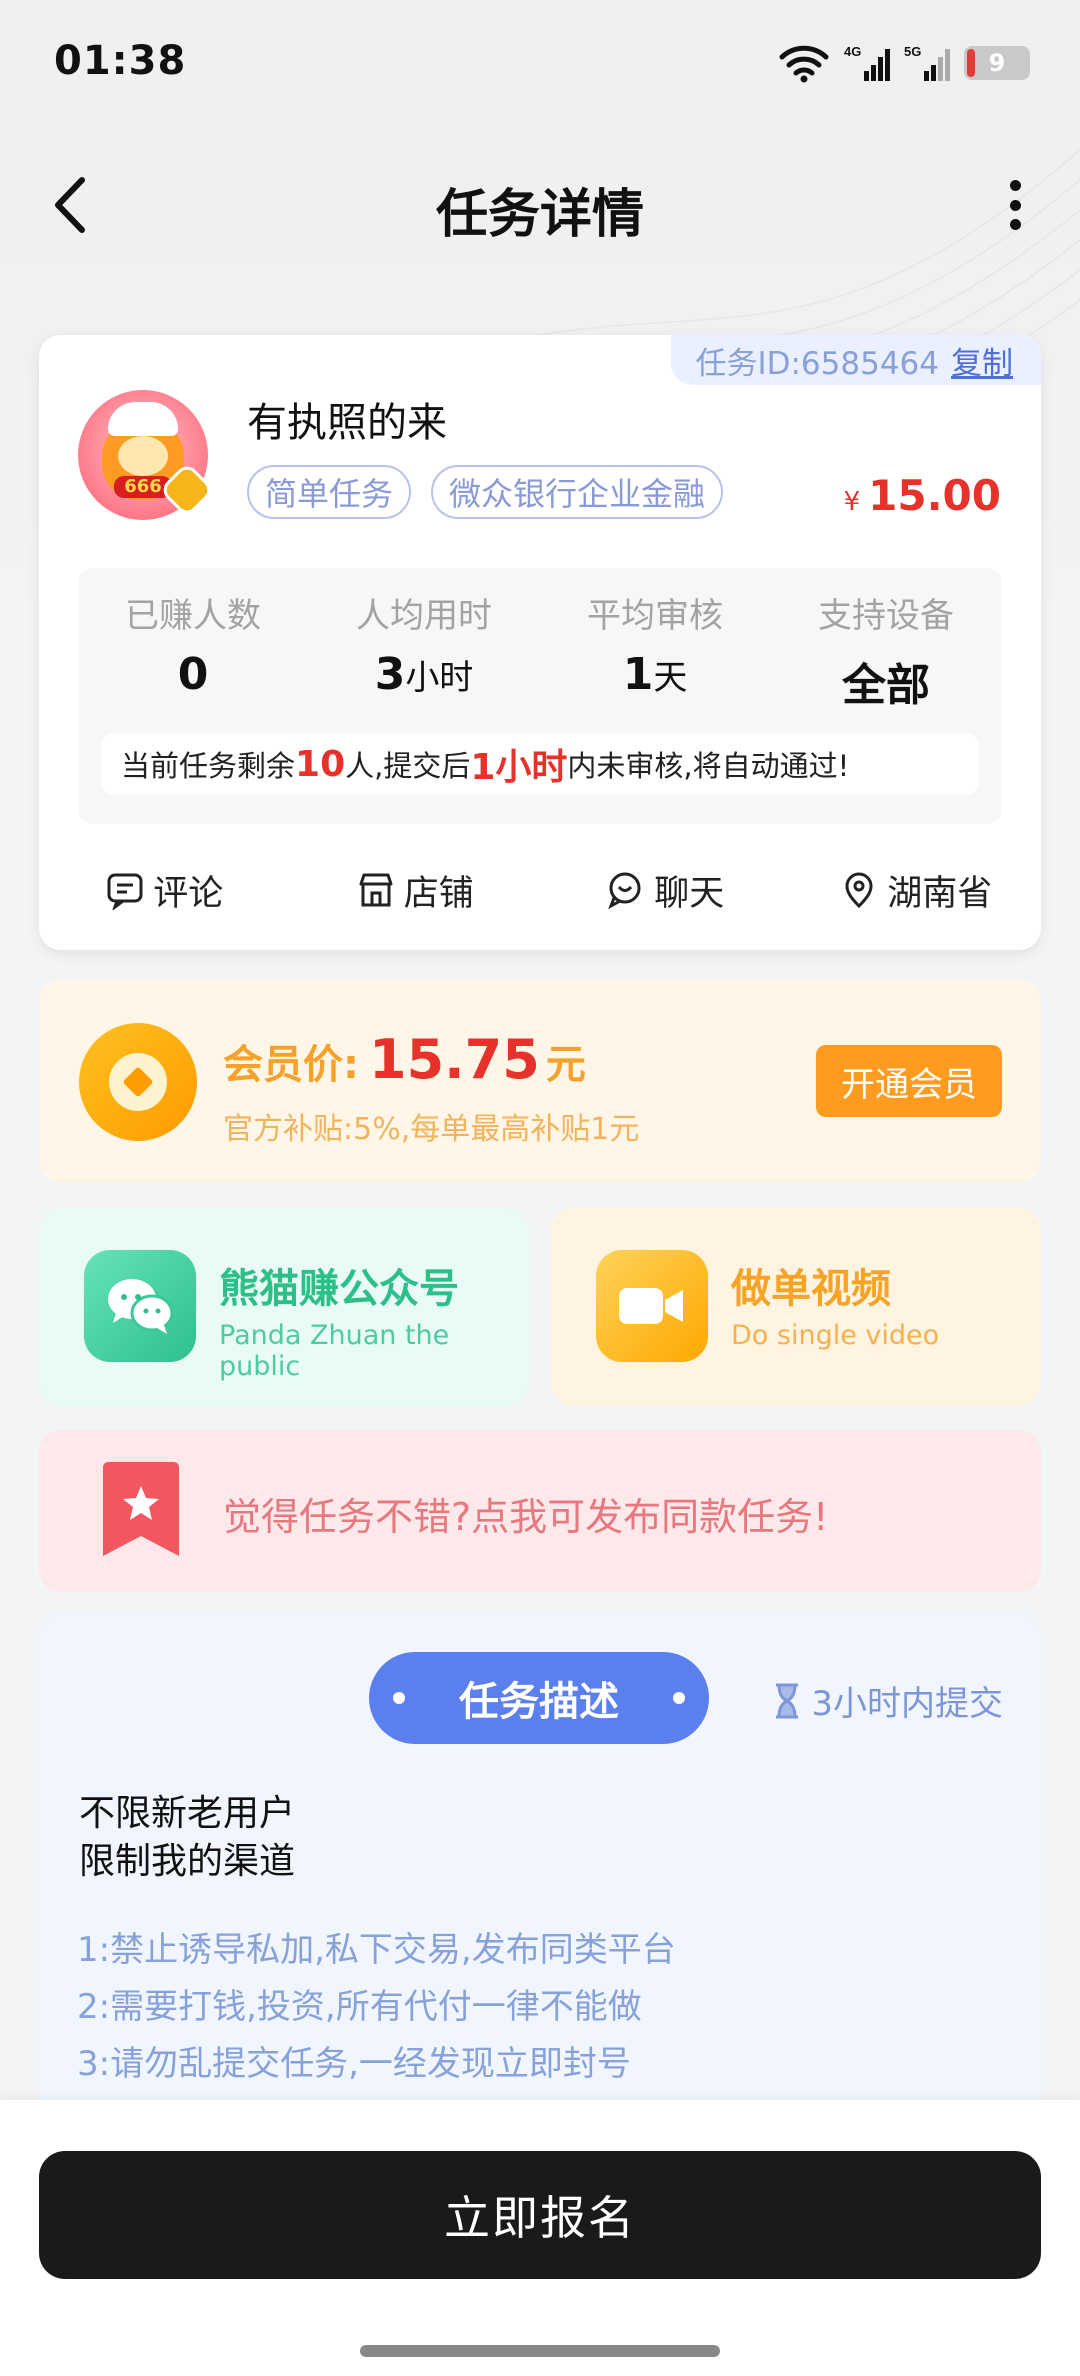 Image resolution: width=1080 pixels, height=2376 pixels. I want to click on status-bar: 01:38 4G 5G 9, so click(540, 60).